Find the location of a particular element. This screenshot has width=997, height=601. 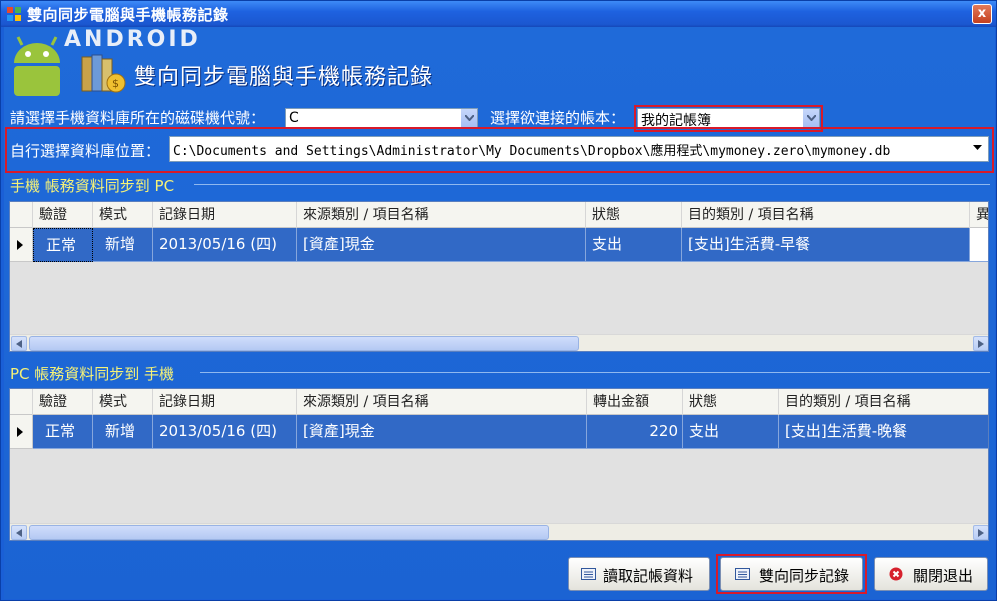

cell-amount: 220 is located at coordinates (635, 432).